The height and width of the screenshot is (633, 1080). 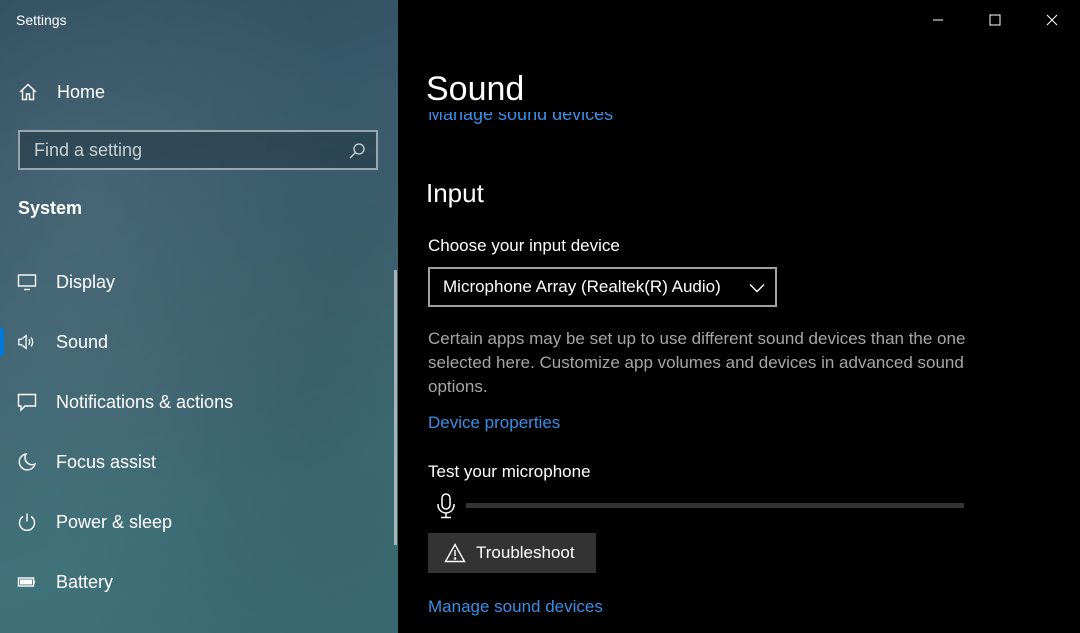 What do you see at coordinates (475, 89) in the screenshot?
I see `page-title: Sound` at bounding box center [475, 89].